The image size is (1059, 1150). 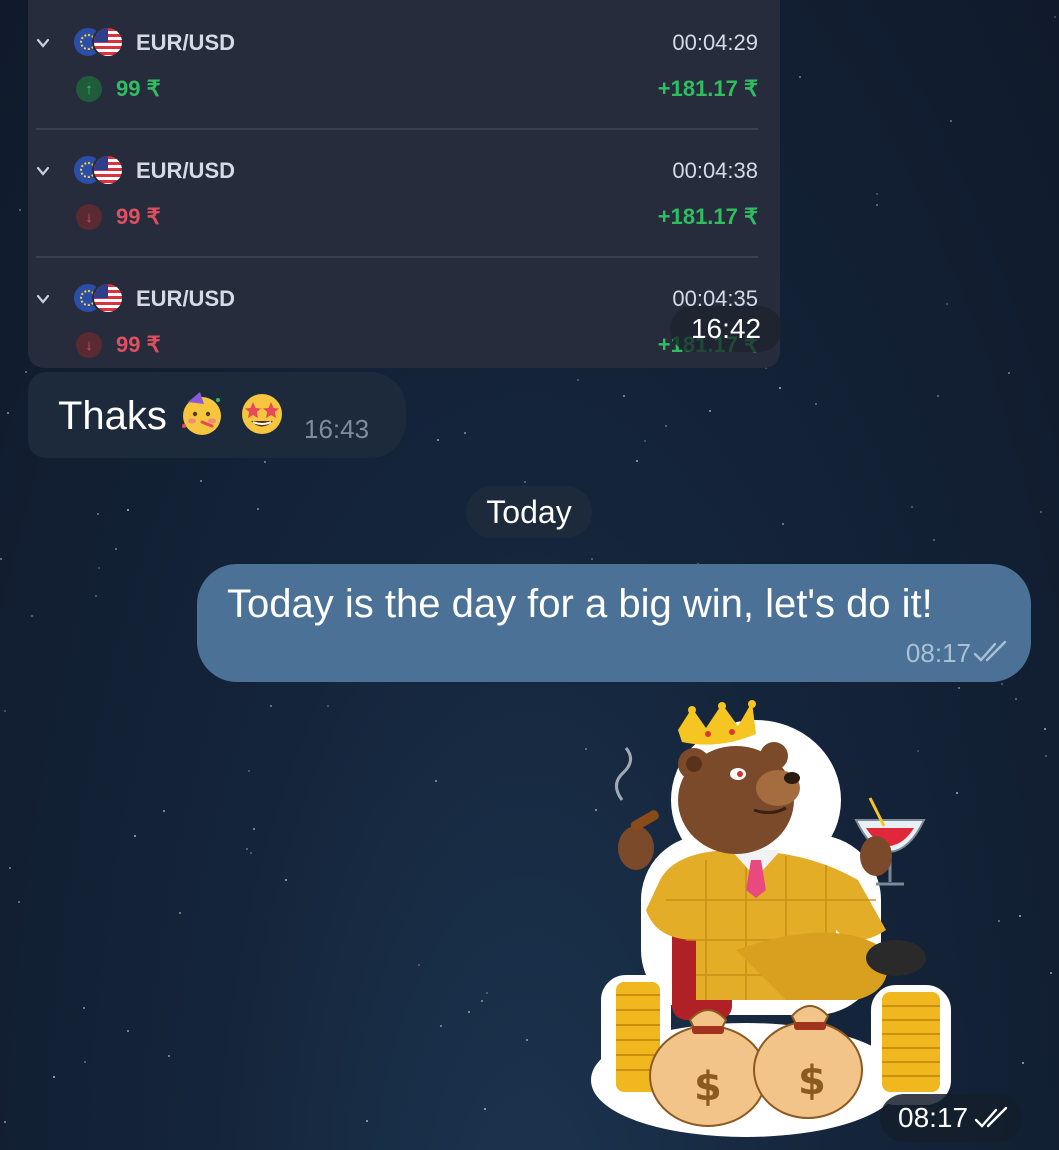 I want to click on trade-time: 00:04:38, so click(x=715, y=170).